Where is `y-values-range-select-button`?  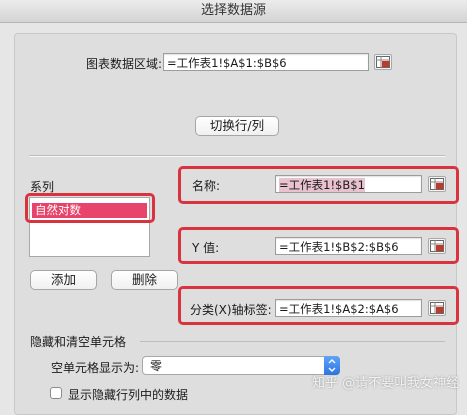
y-values-range-select-button is located at coordinates (437, 246).